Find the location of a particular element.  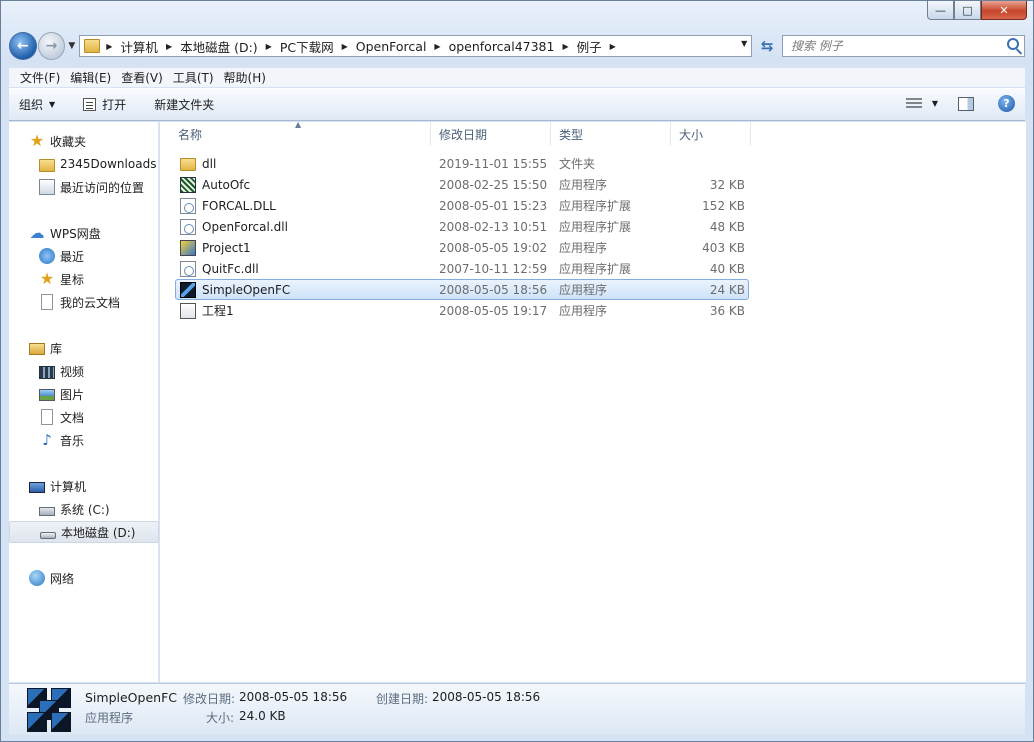

file-row: AutoOfc 2008-02-25 15:50 应用程序 32 KB is located at coordinates (462, 184).